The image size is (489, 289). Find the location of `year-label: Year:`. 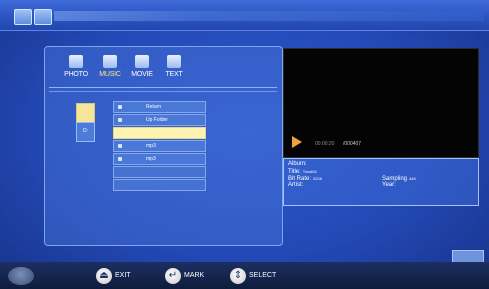

year-label: Year: is located at coordinates (389, 185).